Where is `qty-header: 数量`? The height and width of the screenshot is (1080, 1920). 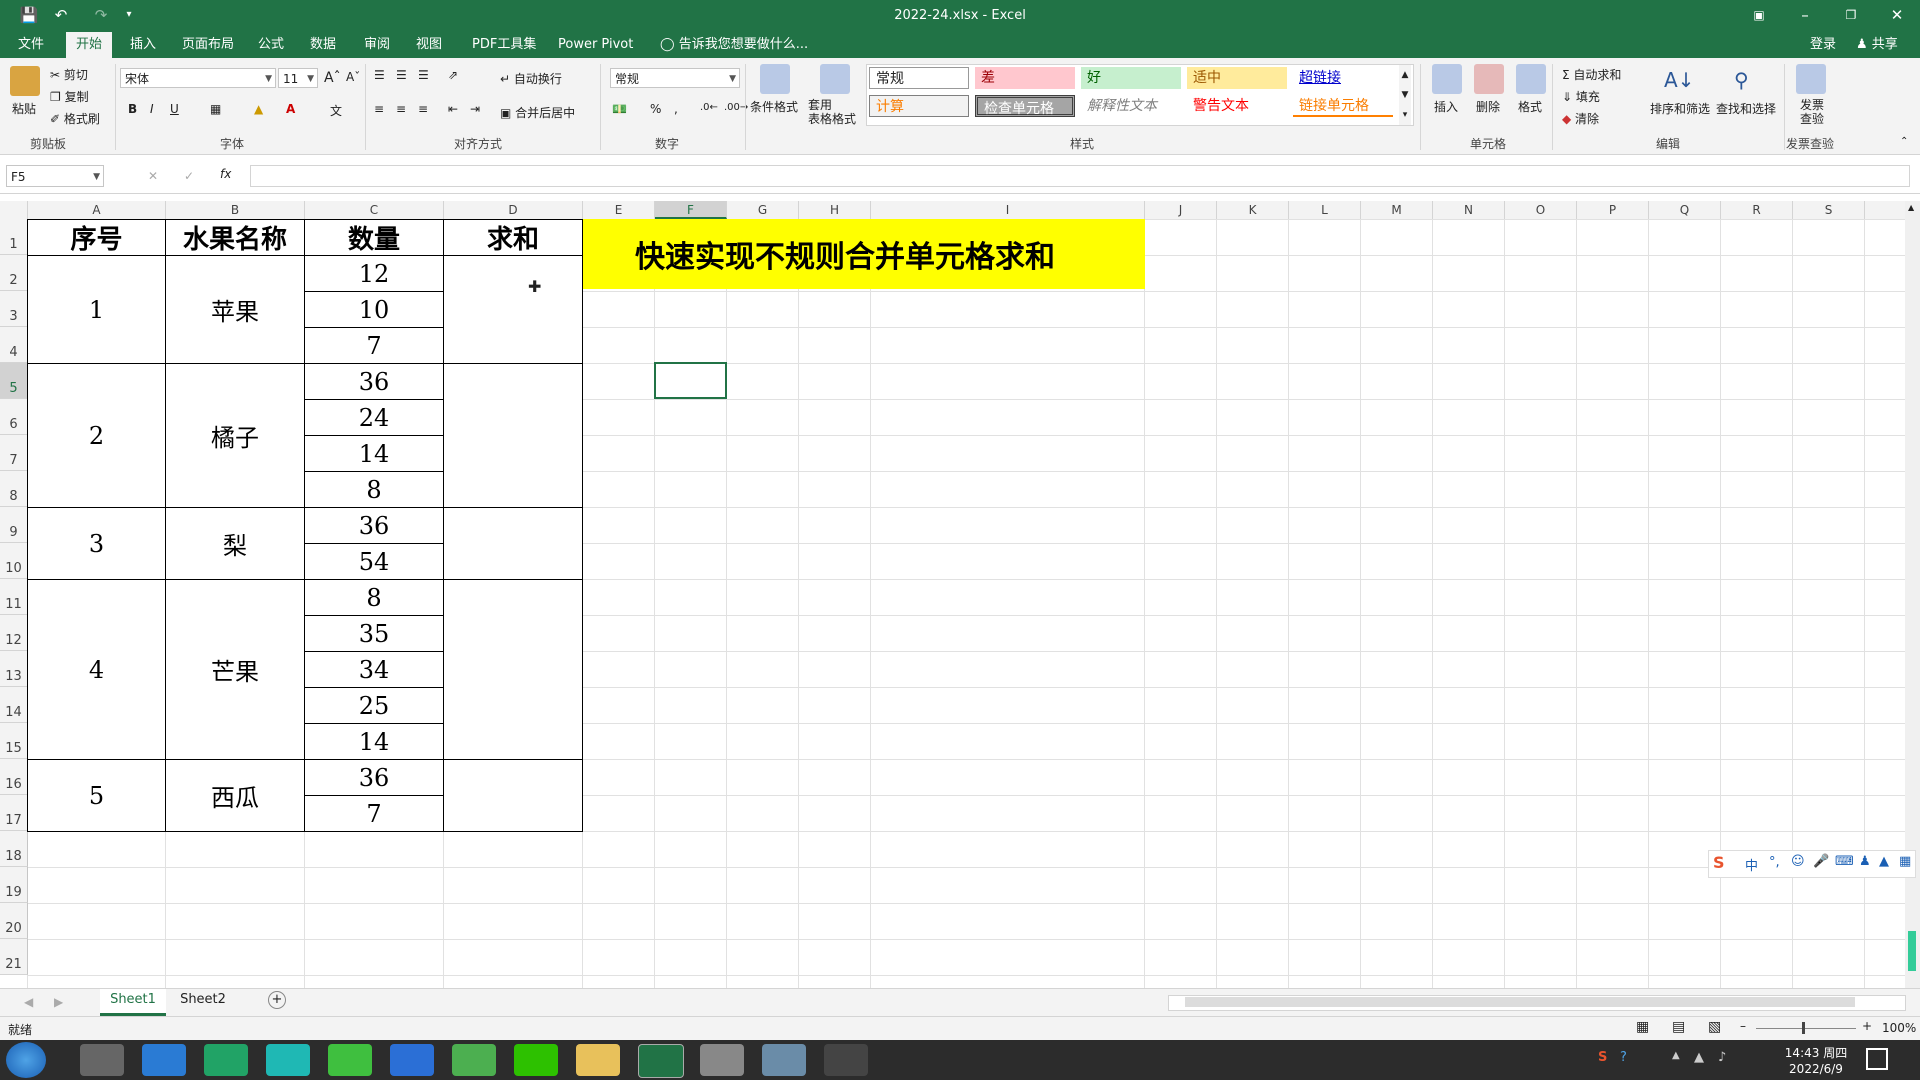 qty-header: 数量 is located at coordinates (374, 237).